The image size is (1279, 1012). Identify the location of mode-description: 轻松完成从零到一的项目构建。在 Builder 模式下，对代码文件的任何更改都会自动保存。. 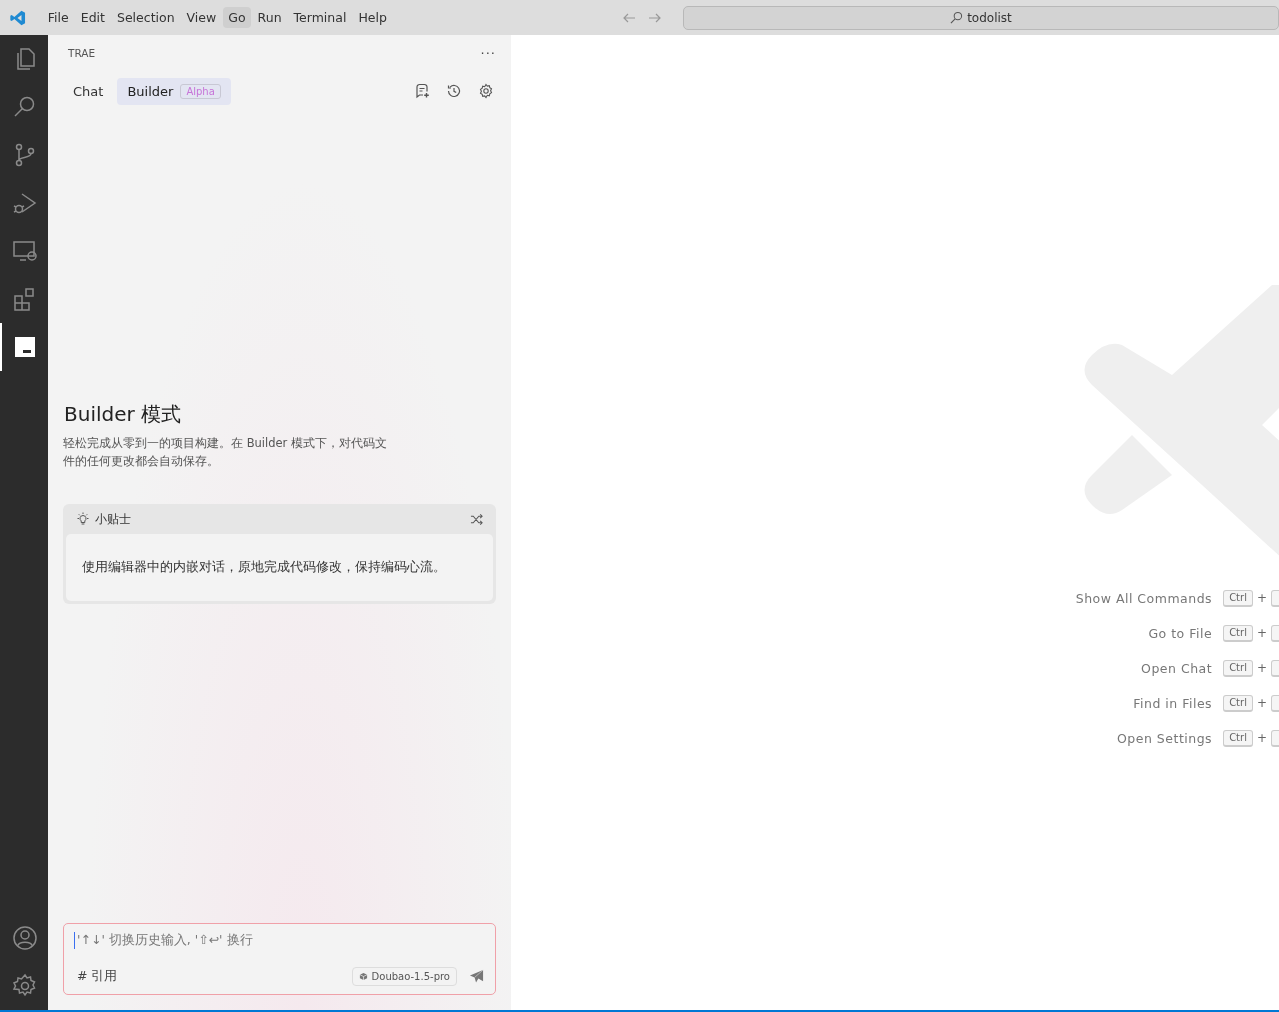
(225, 452).